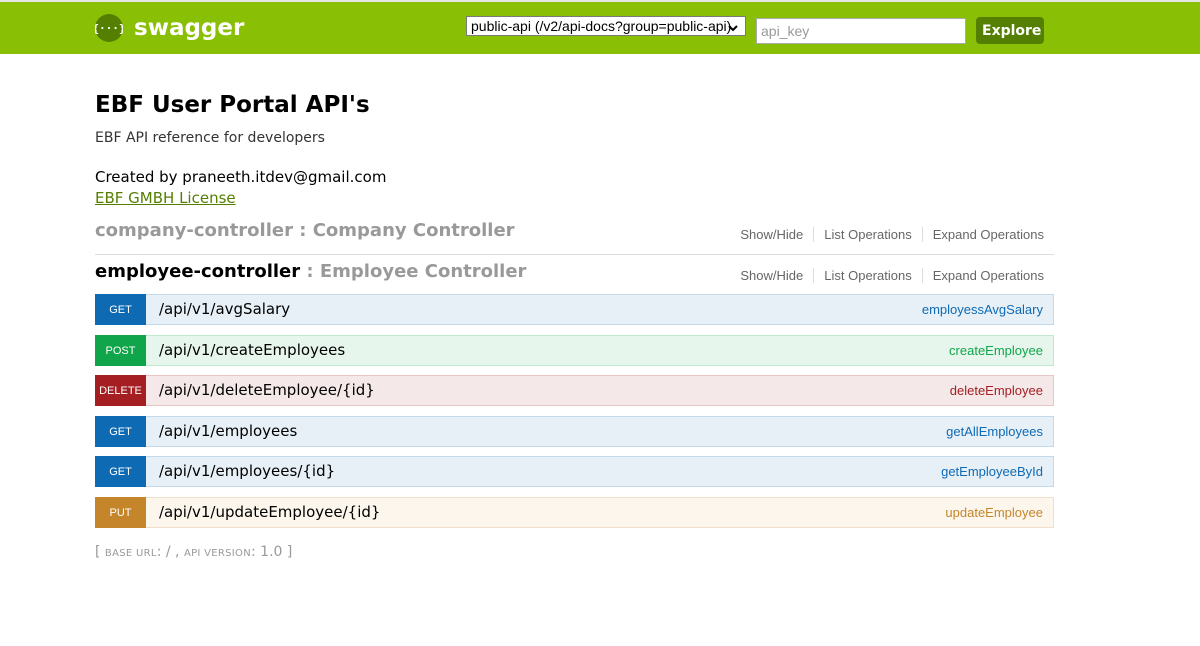  I want to click on logo-text: swagger, so click(189, 28).